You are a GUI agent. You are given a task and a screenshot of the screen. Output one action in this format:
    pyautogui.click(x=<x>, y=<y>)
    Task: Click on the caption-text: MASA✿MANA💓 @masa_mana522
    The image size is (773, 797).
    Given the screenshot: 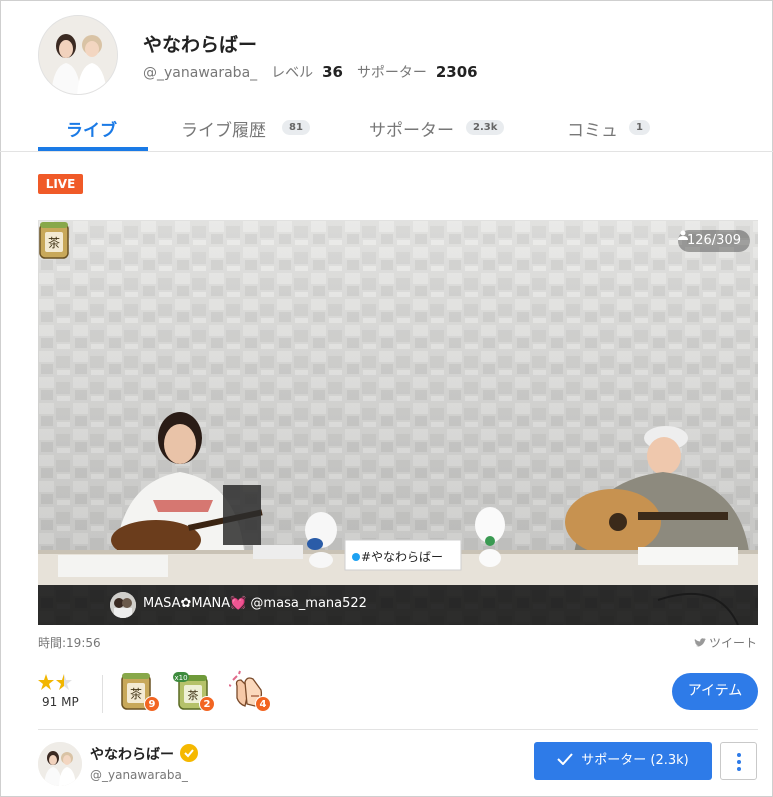 What is the action you would take?
    pyautogui.click(x=255, y=603)
    